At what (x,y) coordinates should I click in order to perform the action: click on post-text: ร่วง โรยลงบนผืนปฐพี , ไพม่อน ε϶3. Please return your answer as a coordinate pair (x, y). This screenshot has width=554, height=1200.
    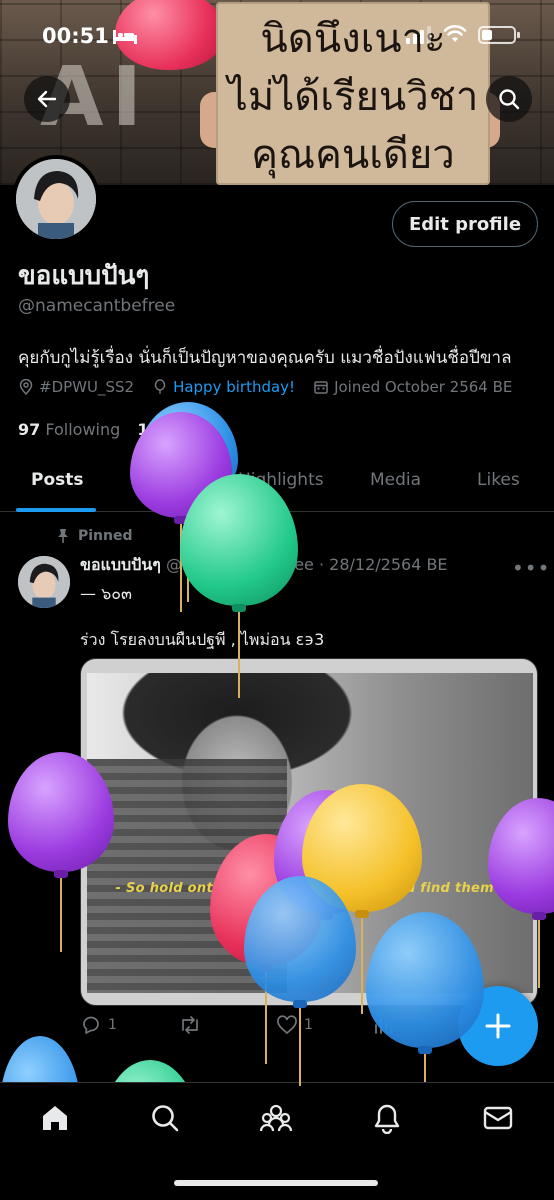
    Looking at the image, I should click on (202, 639).